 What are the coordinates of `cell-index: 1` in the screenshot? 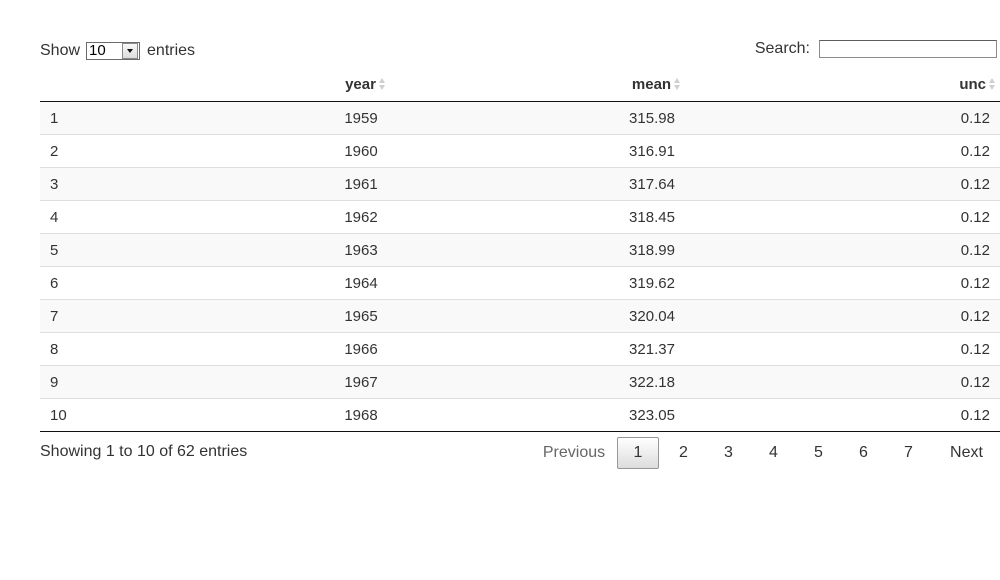 It's located at (127, 118).